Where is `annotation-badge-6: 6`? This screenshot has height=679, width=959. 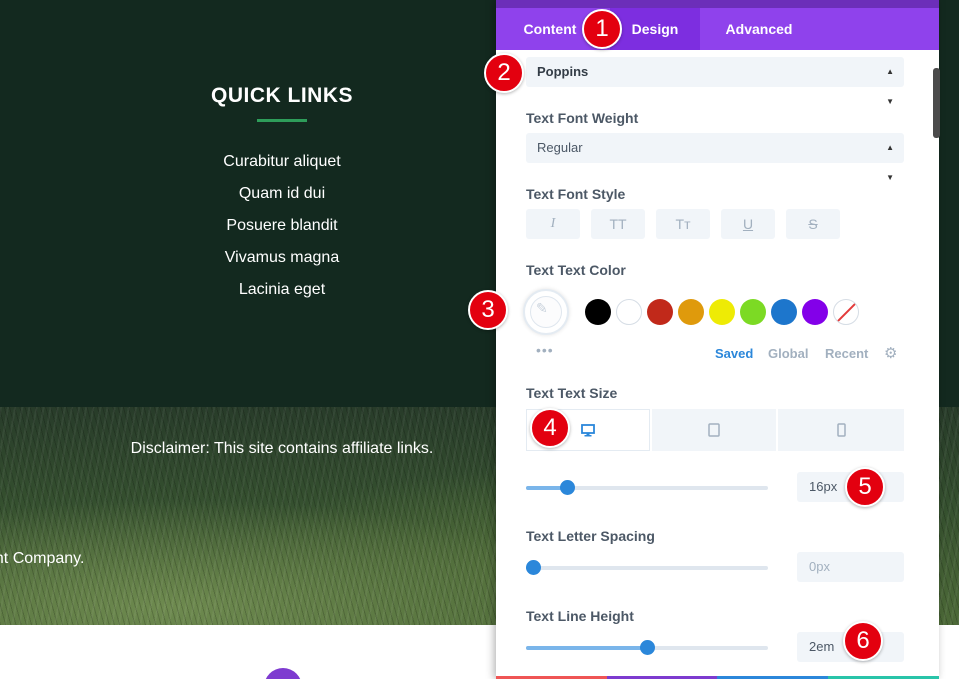 annotation-badge-6: 6 is located at coordinates (863, 641).